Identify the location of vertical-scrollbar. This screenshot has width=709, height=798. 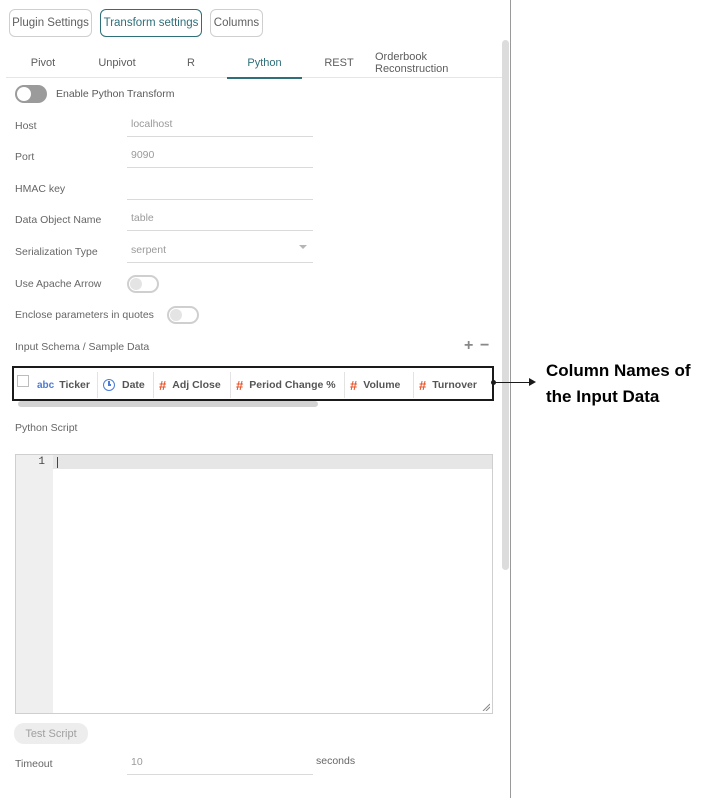
(505, 305).